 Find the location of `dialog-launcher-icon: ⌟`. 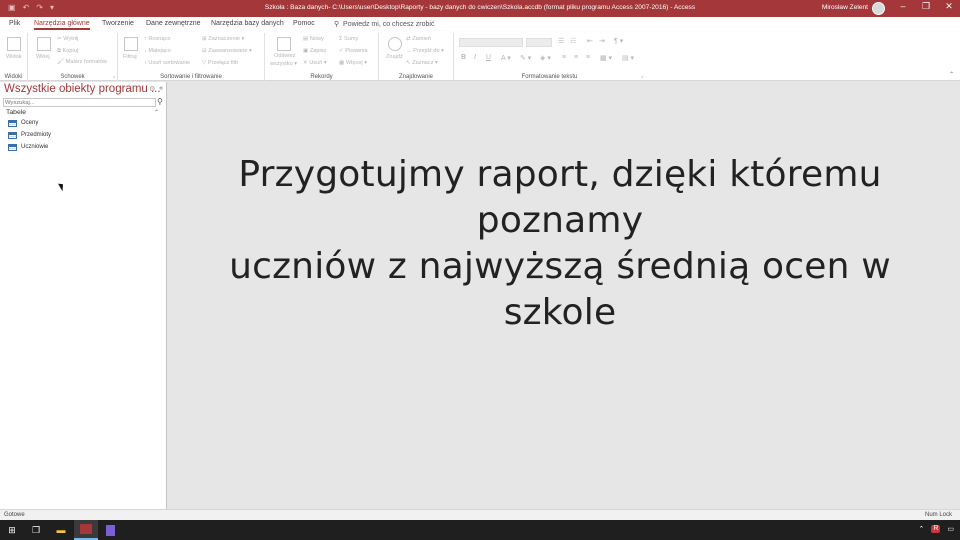

dialog-launcher-icon: ⌟ is located at coordinates (114, 76).